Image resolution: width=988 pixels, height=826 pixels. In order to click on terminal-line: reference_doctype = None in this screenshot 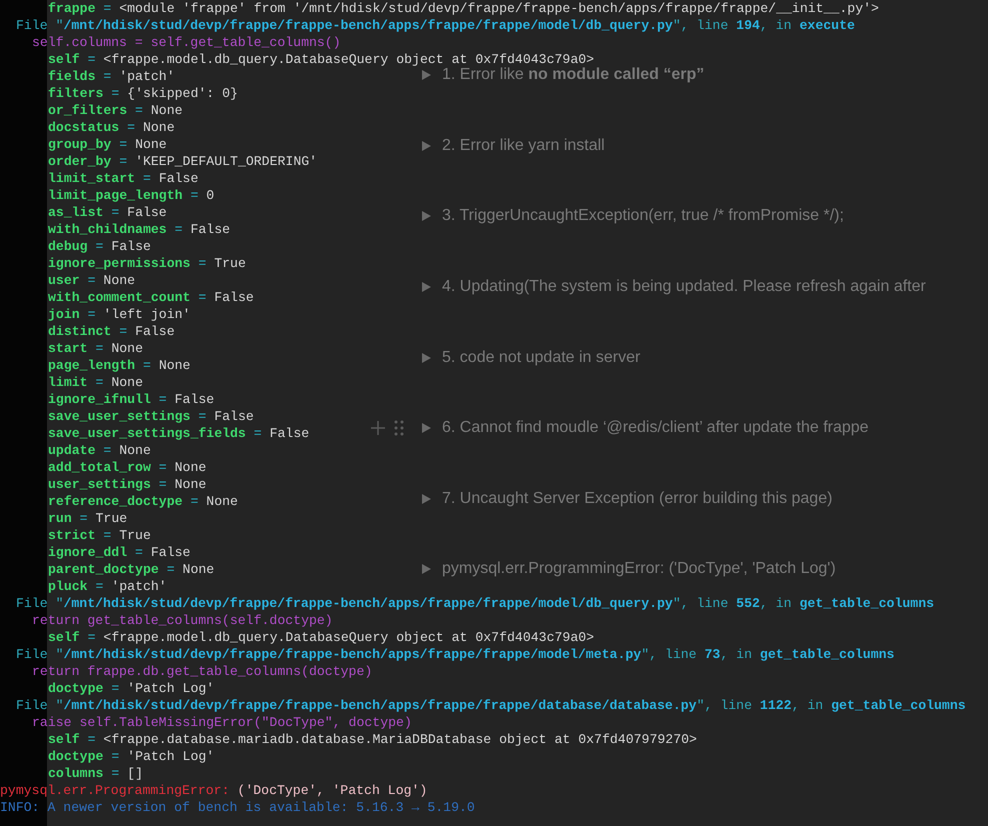, I will do `click(143, 501)`.